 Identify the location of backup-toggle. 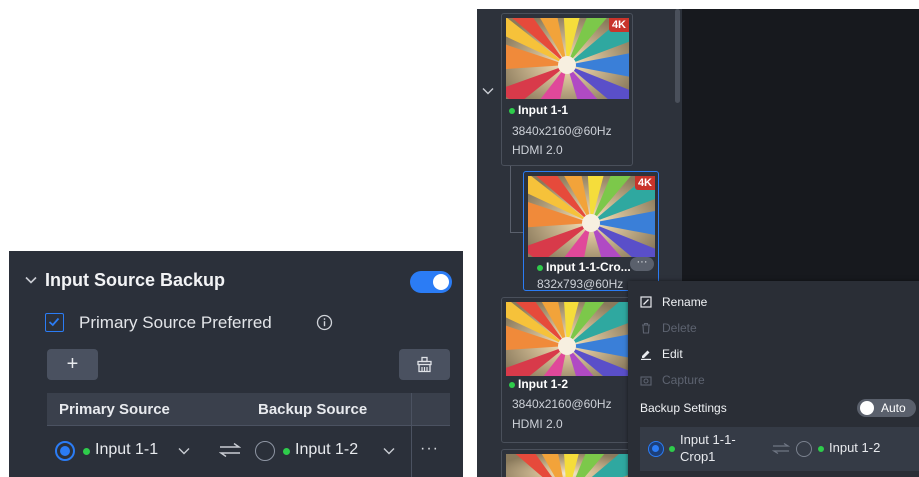
(431, 282).